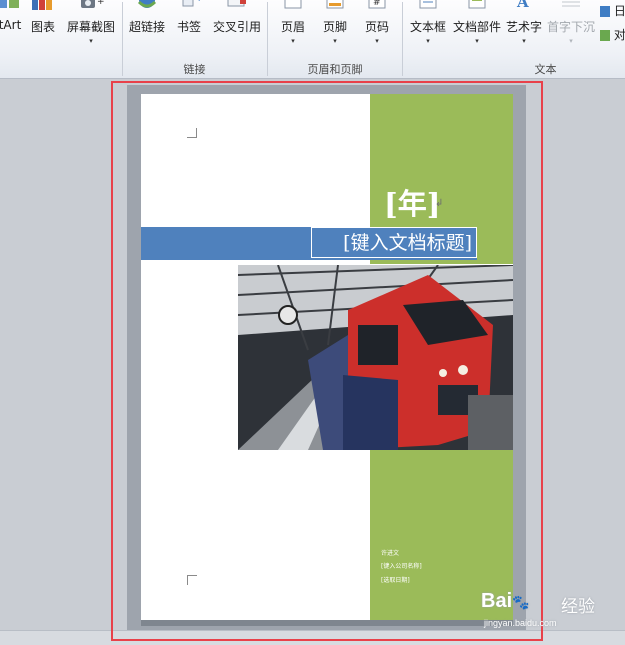  Describe the element at coordinates (335, 25) in the screenshot. I see `footer-button: 页脚 ▾` at that location.